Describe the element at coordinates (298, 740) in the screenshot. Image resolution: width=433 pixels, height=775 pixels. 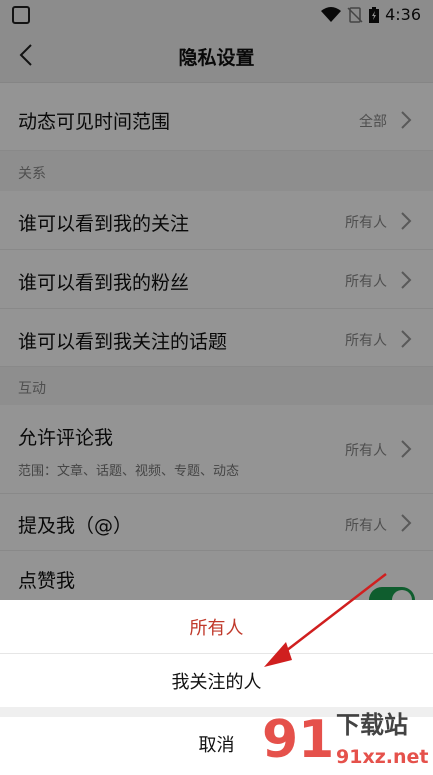
I see `svg-text: 91` at that location.